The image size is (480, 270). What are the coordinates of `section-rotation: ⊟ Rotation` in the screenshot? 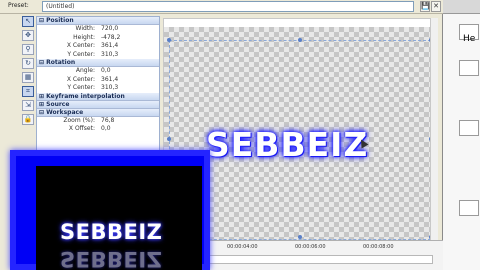 It's located at (98, 63).